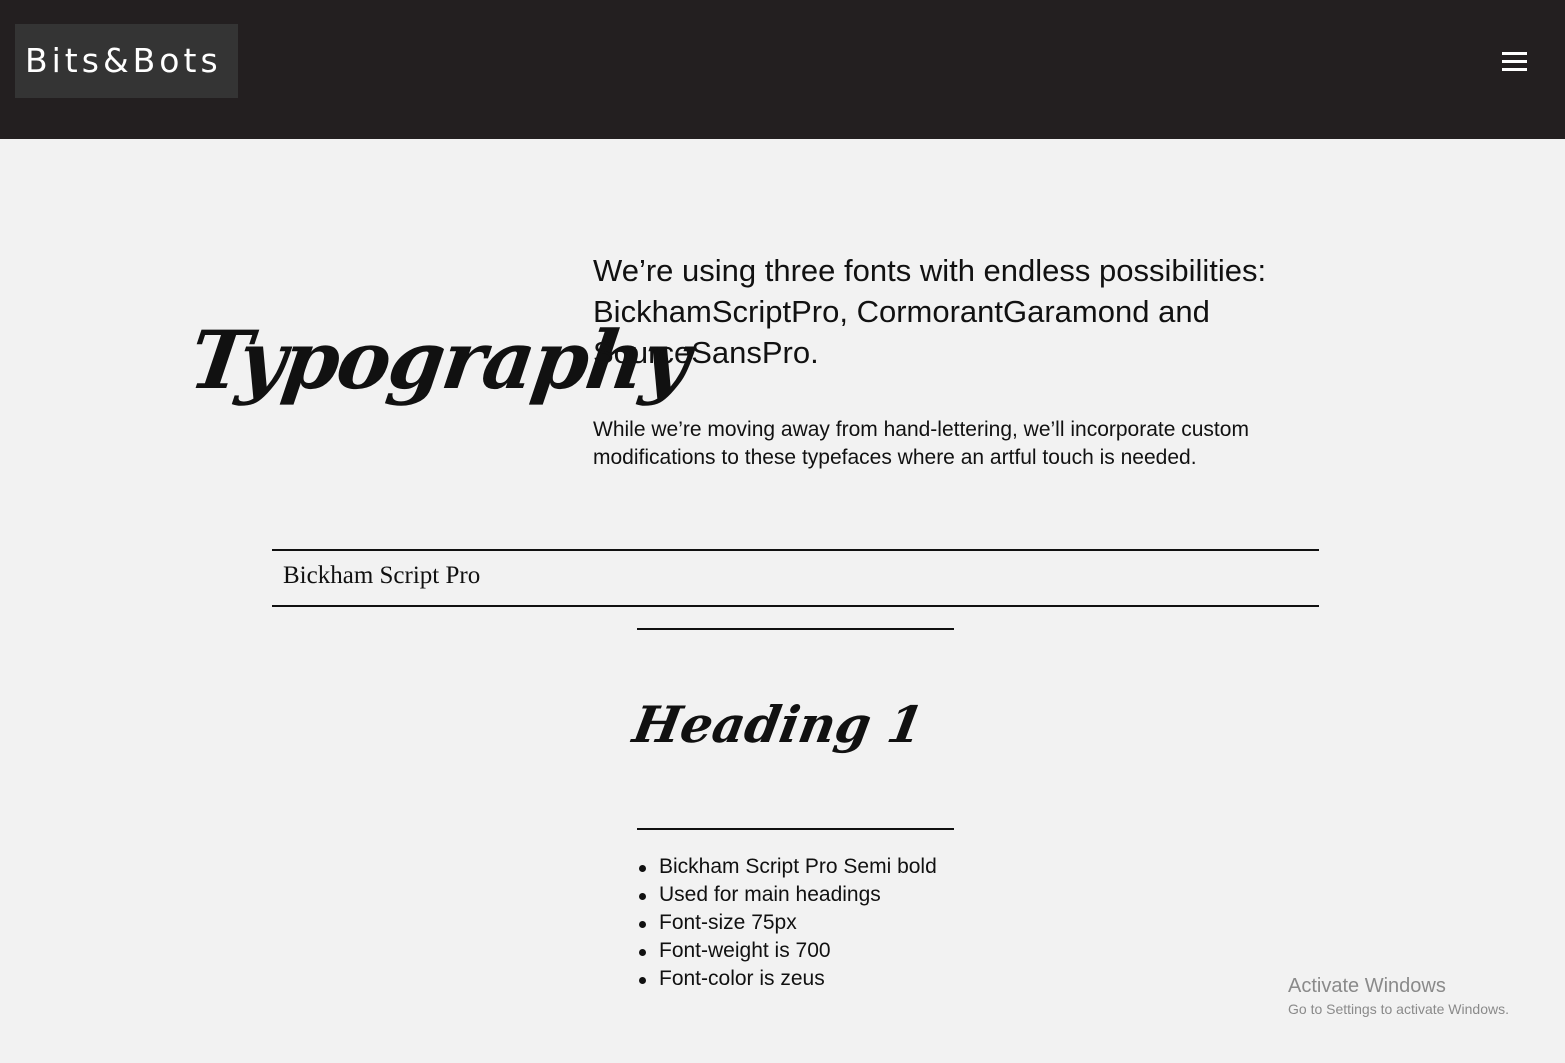 The width and height of the screenshot is (1565, 1063). I want to click on sample-divider-bottom, so click(795, 829).